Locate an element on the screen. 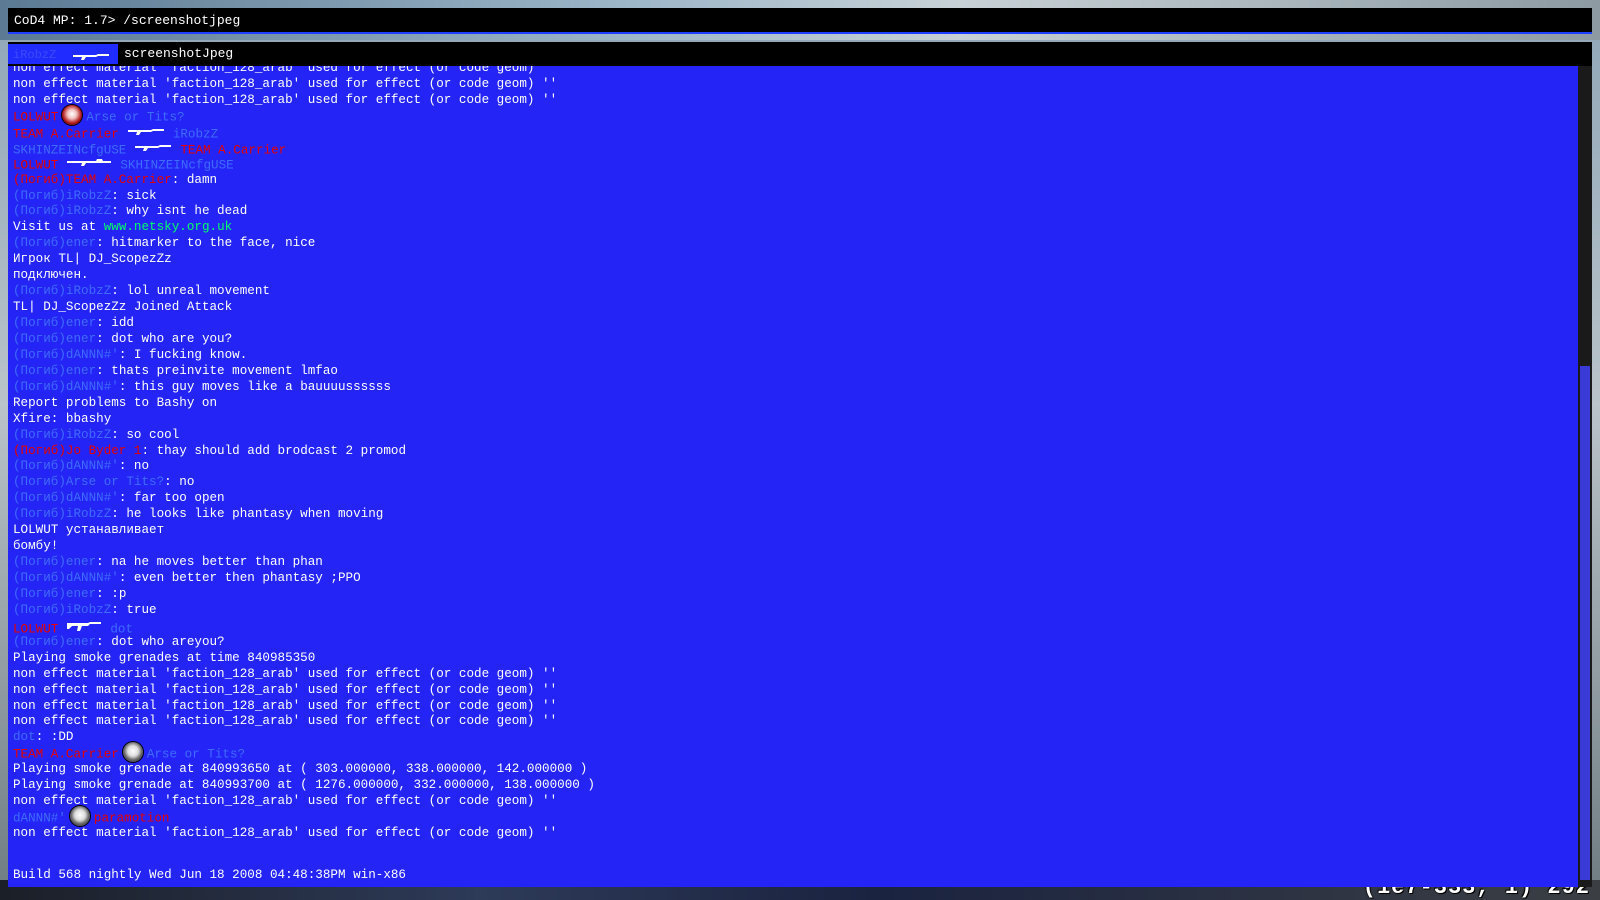 Image resolution: width=1600 pixels, height=900 pixels. console-line: TEAM A.Carrier Arse or Tits? is located at coordinates (795, 752).